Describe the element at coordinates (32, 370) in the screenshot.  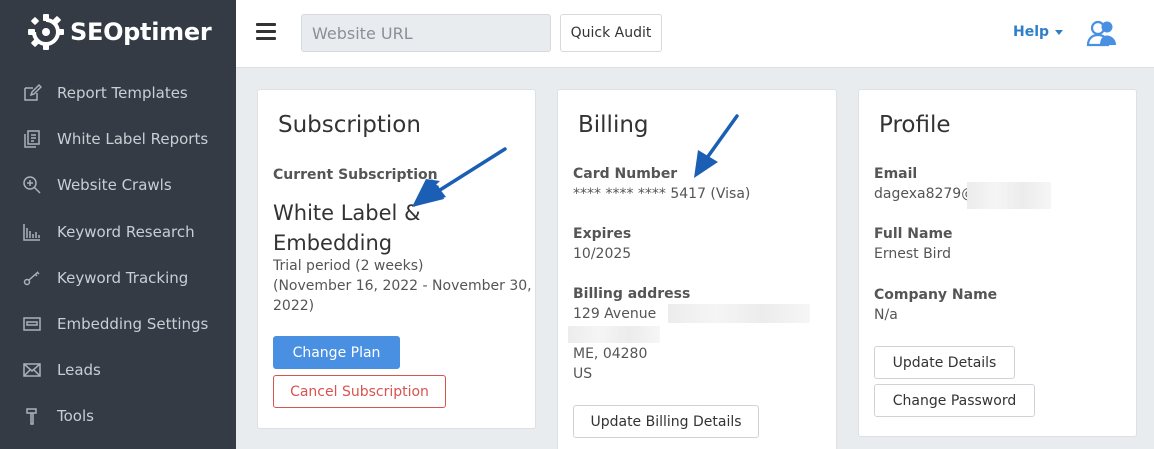
I see `mail-icon` at that location.